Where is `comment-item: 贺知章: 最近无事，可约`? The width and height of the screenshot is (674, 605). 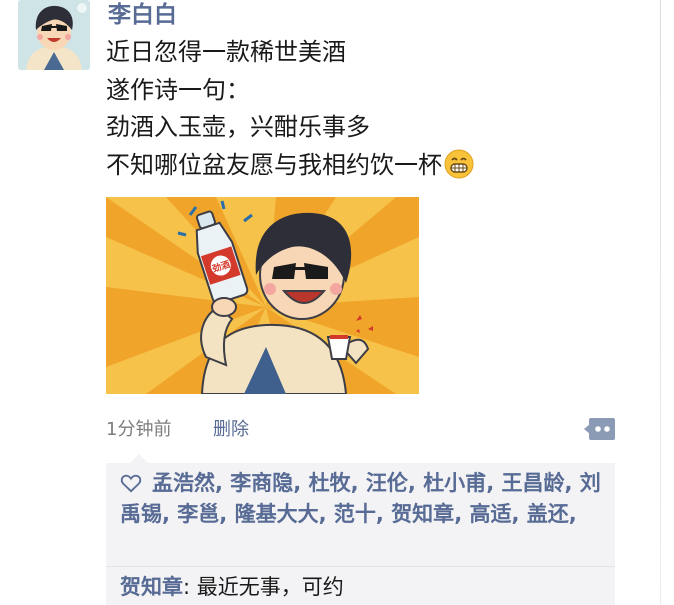
comment-item: 贺知章: 最近无事，可约 is located at coordinates (232, 587).